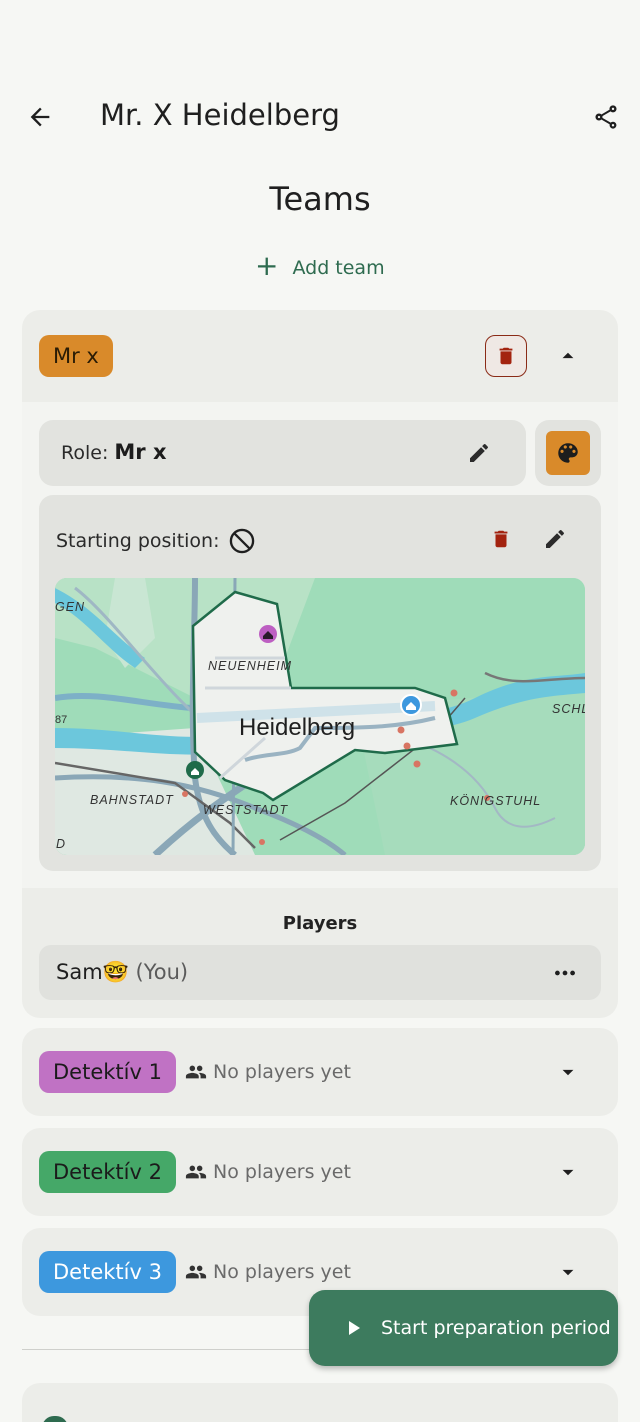 The height and width of the screenshot is (1422, 640). Describe the element at coordinates (162, 972) in the screenshot. I see `player-you-tag: (You)` at that location.